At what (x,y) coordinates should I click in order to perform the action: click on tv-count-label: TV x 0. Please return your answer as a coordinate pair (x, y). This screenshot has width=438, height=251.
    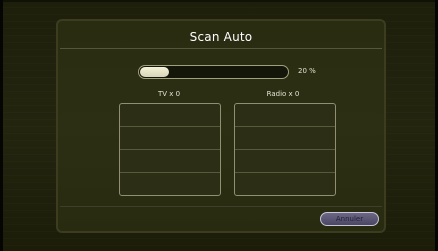
    Looking at the image, I should click on (169, 94).